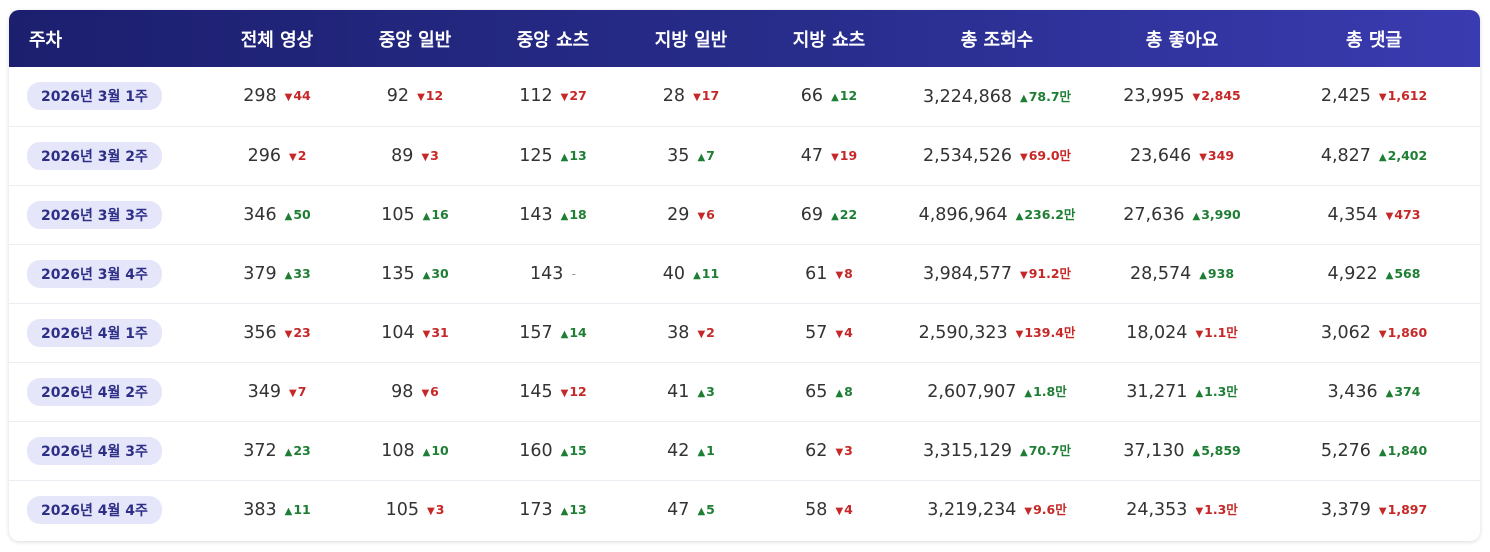  I want to click on delta-indicator: ▲12, so click(844, 95).